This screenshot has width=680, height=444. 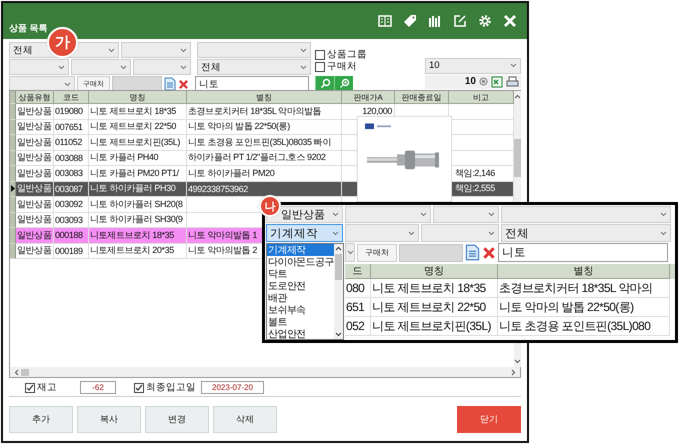 What do you see at coordinates (69, 219) in the screenshot?
I see `table-cell: 003093` at bounding box center [69, 219].